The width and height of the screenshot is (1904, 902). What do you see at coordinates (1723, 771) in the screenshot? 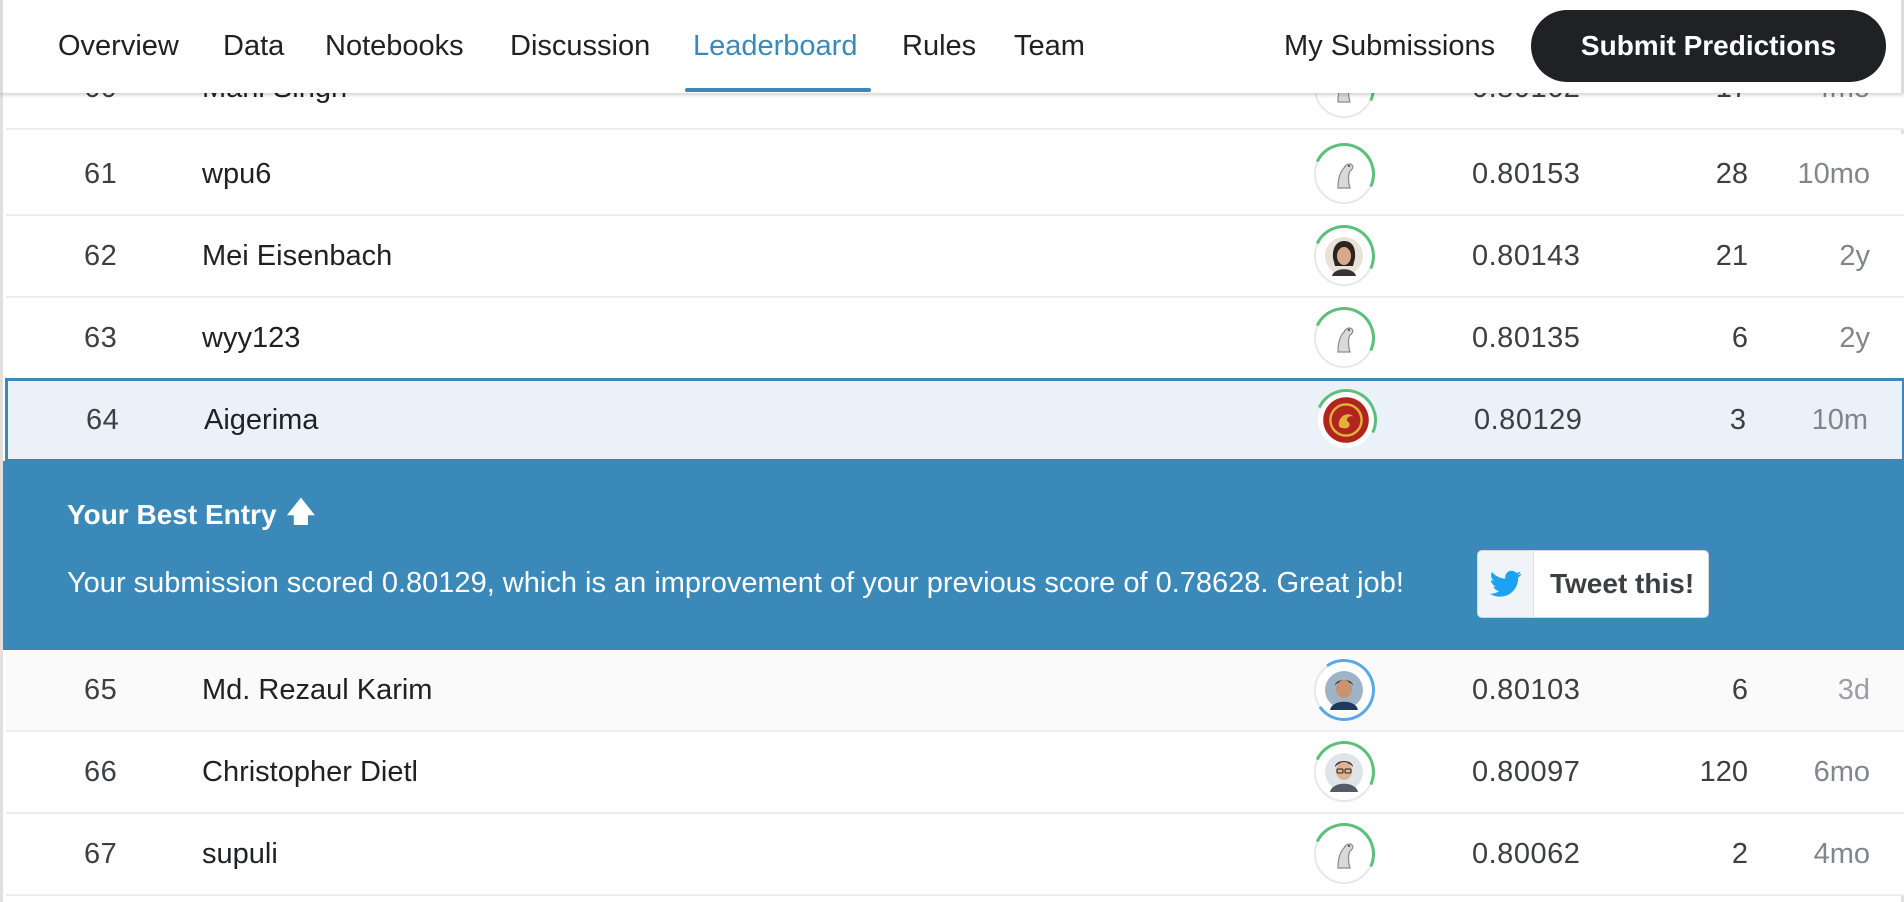
I see `entries-cell: 120` at bounding box center [1723, 771].